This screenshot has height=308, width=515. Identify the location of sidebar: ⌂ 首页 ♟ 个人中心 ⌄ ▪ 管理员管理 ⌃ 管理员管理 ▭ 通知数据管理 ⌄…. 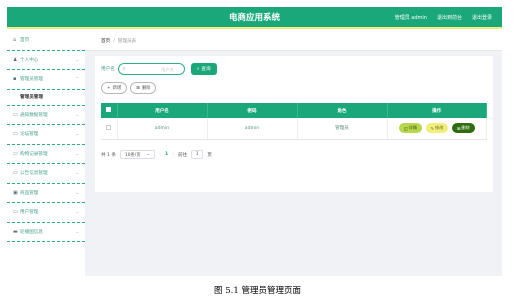
(46, 153).